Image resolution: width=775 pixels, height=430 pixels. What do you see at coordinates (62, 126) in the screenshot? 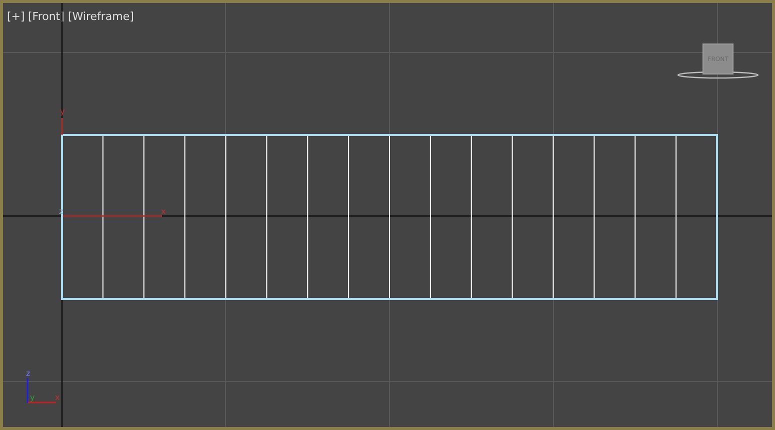
I see `y-axis-line` at bounding box center [62, 126].